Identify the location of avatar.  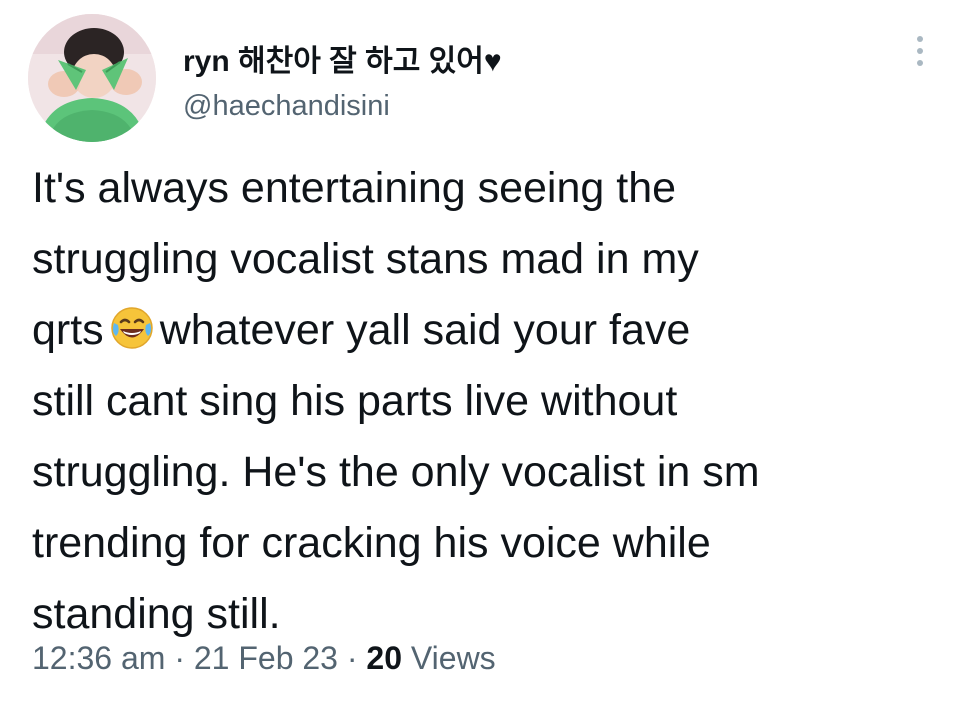
(92, 78).